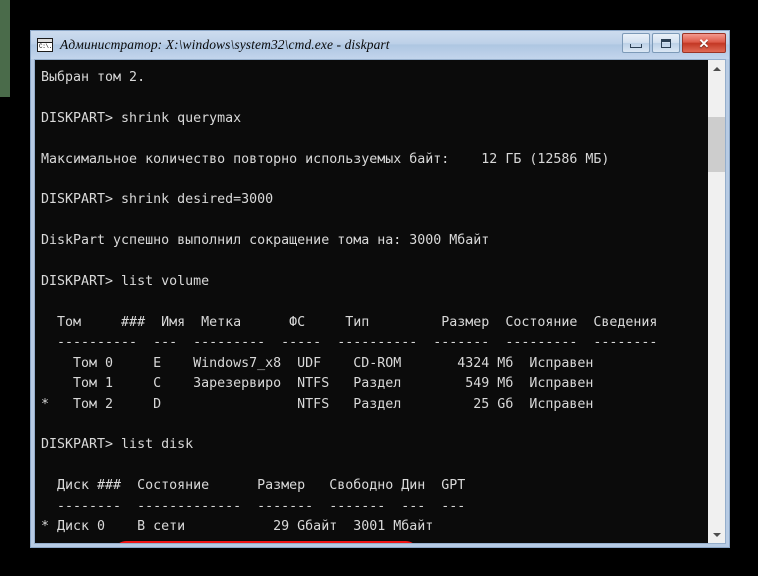  I want to click on minimize-button, so click(636, 43).